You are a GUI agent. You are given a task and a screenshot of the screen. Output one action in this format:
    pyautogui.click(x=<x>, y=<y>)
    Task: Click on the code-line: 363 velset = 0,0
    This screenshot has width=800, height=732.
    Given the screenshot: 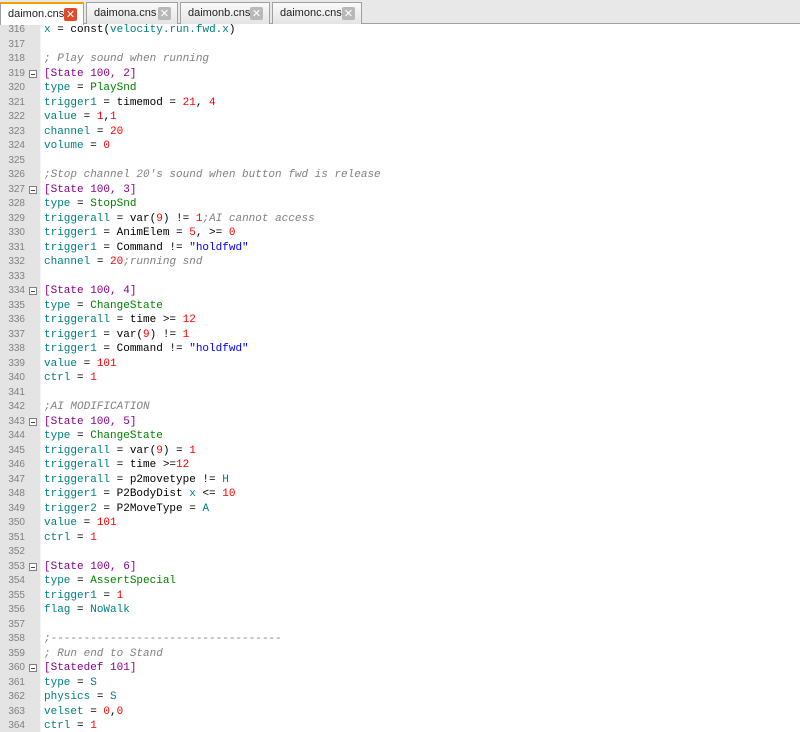 What is the action you would take?
    pyautogui.click(x=400, y=712)
    